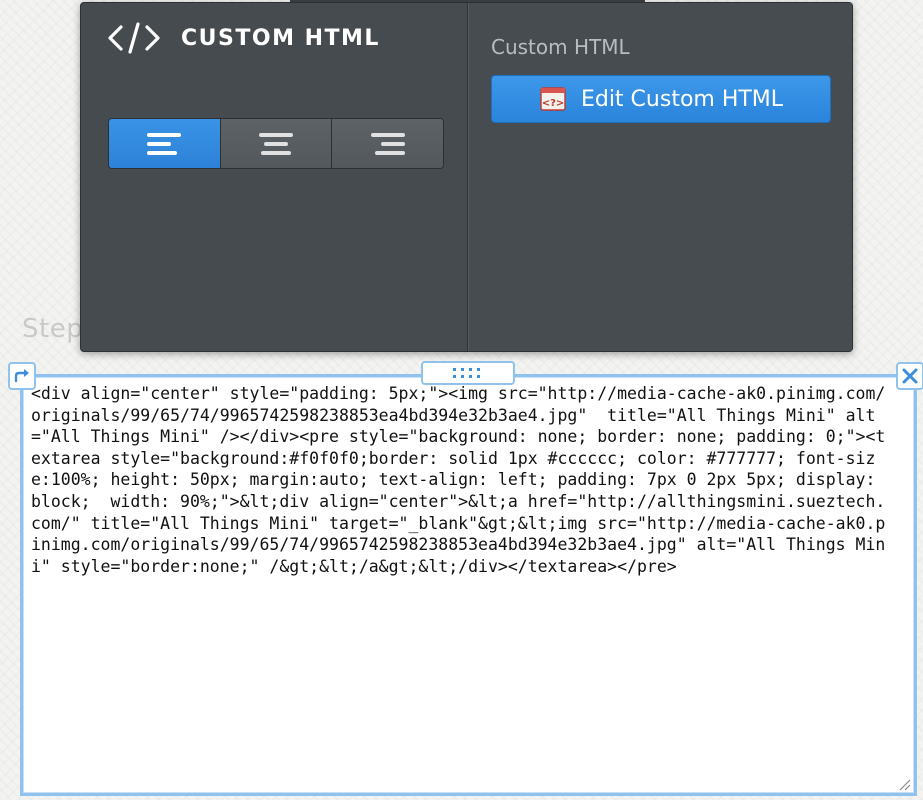 This screenshot has width=923, height=800. I want to click on drag-dots-icon, so click(466, 373).